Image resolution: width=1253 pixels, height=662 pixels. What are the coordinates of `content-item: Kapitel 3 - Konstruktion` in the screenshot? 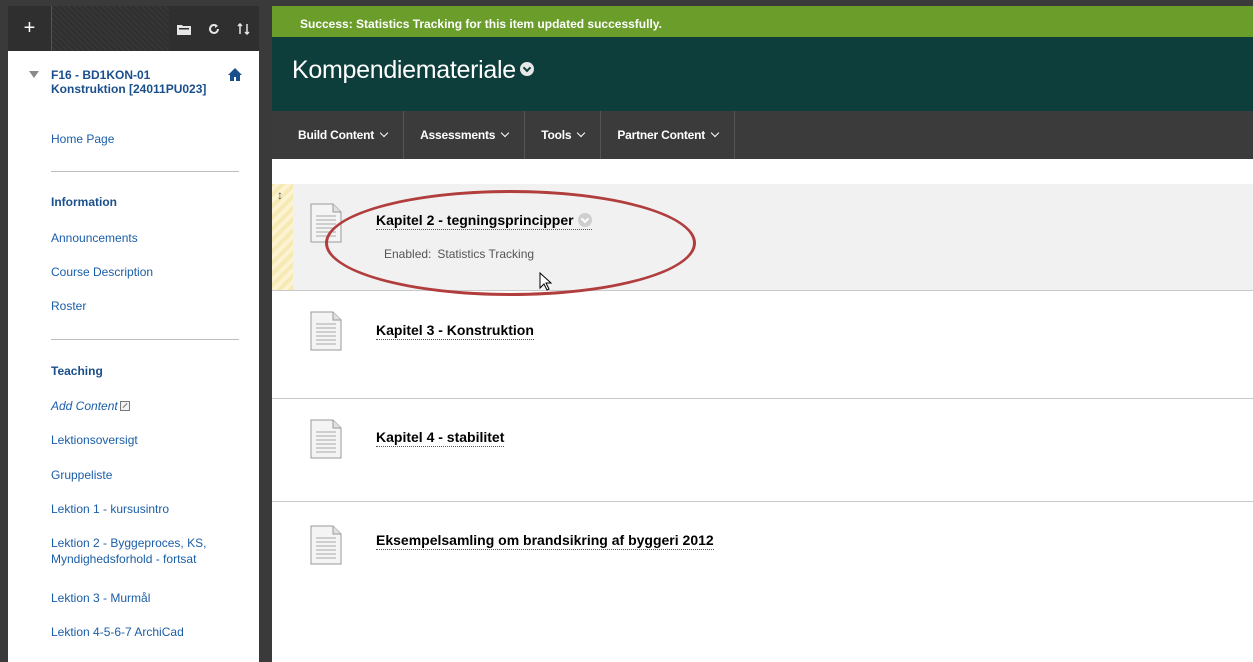 It's located at (762, 345).